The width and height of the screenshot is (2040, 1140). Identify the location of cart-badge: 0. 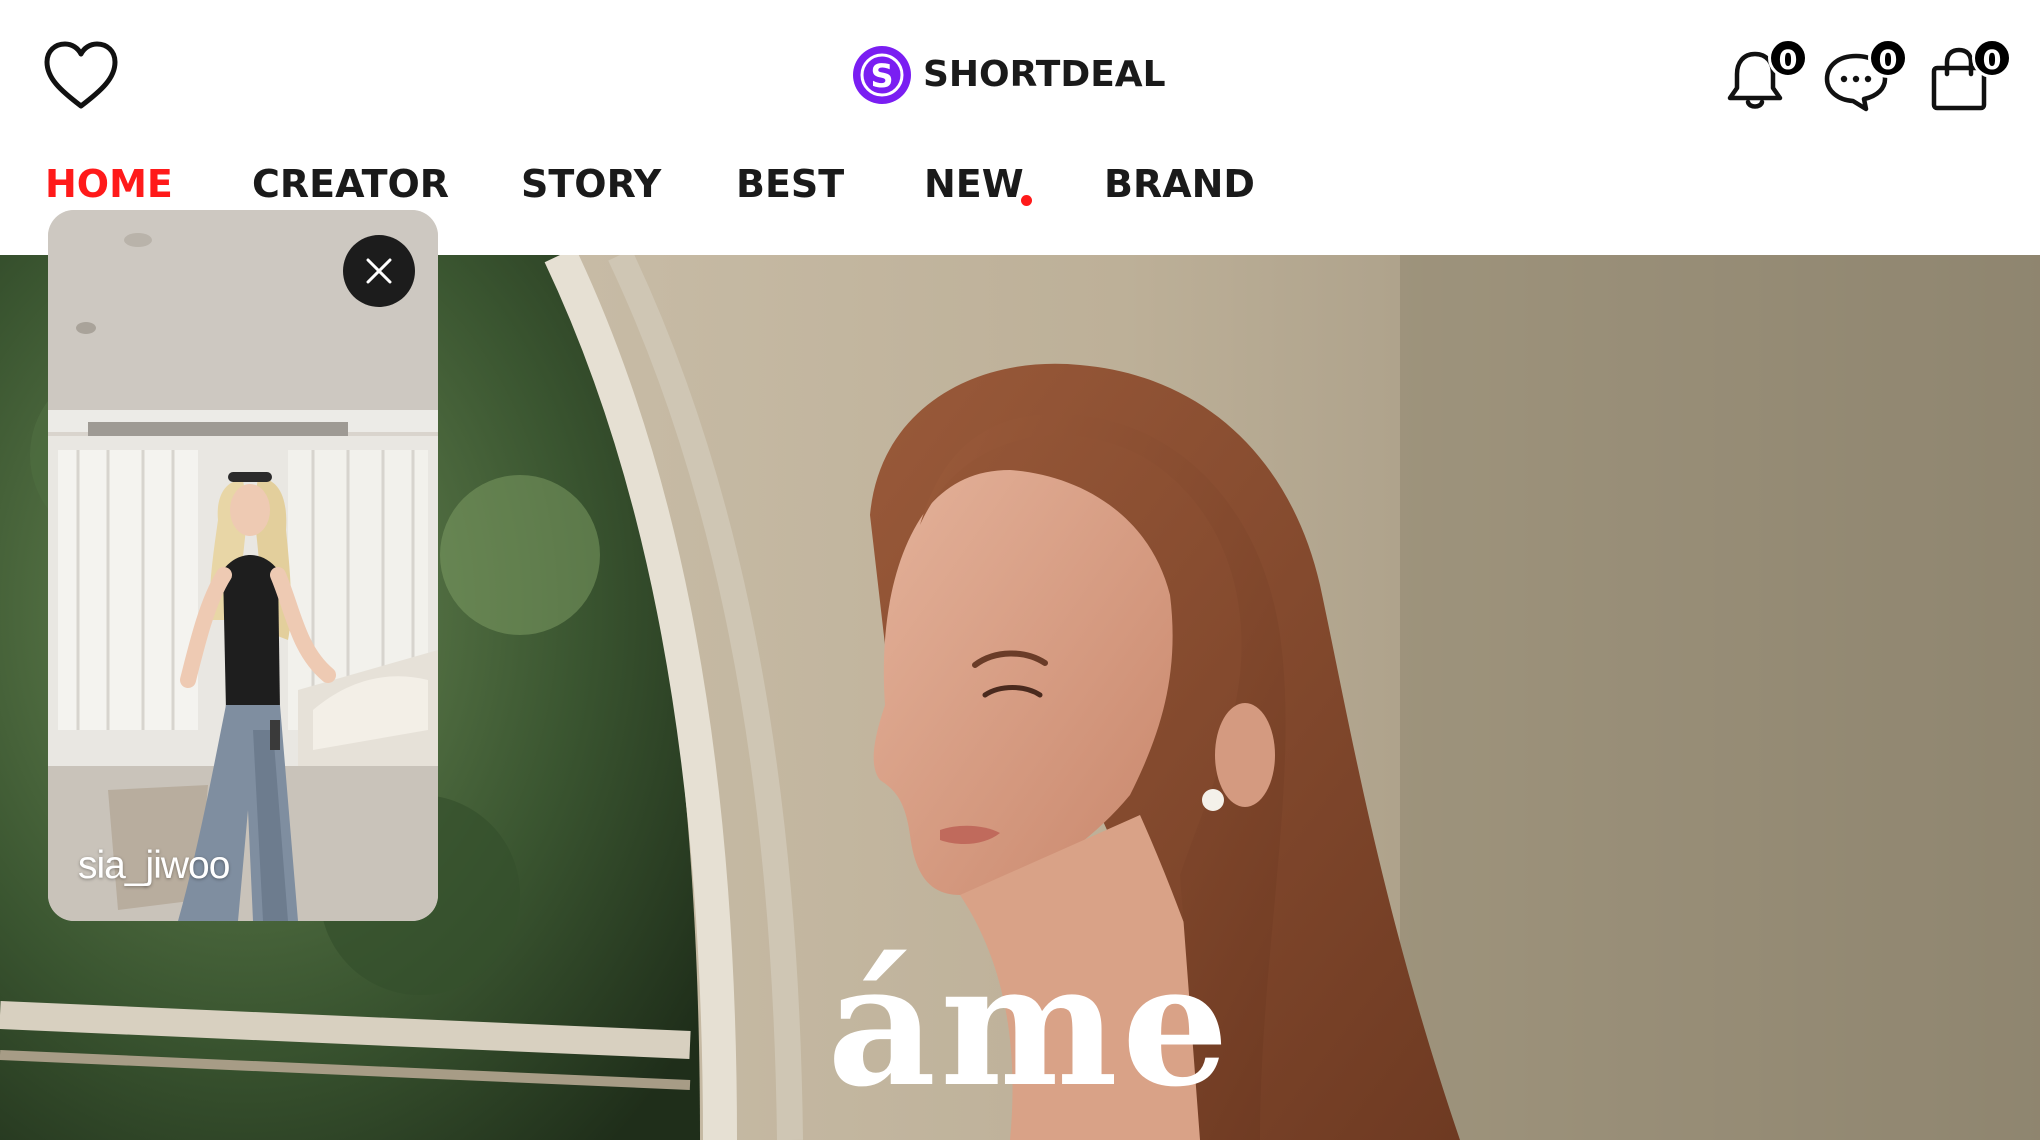
(1992, 58).